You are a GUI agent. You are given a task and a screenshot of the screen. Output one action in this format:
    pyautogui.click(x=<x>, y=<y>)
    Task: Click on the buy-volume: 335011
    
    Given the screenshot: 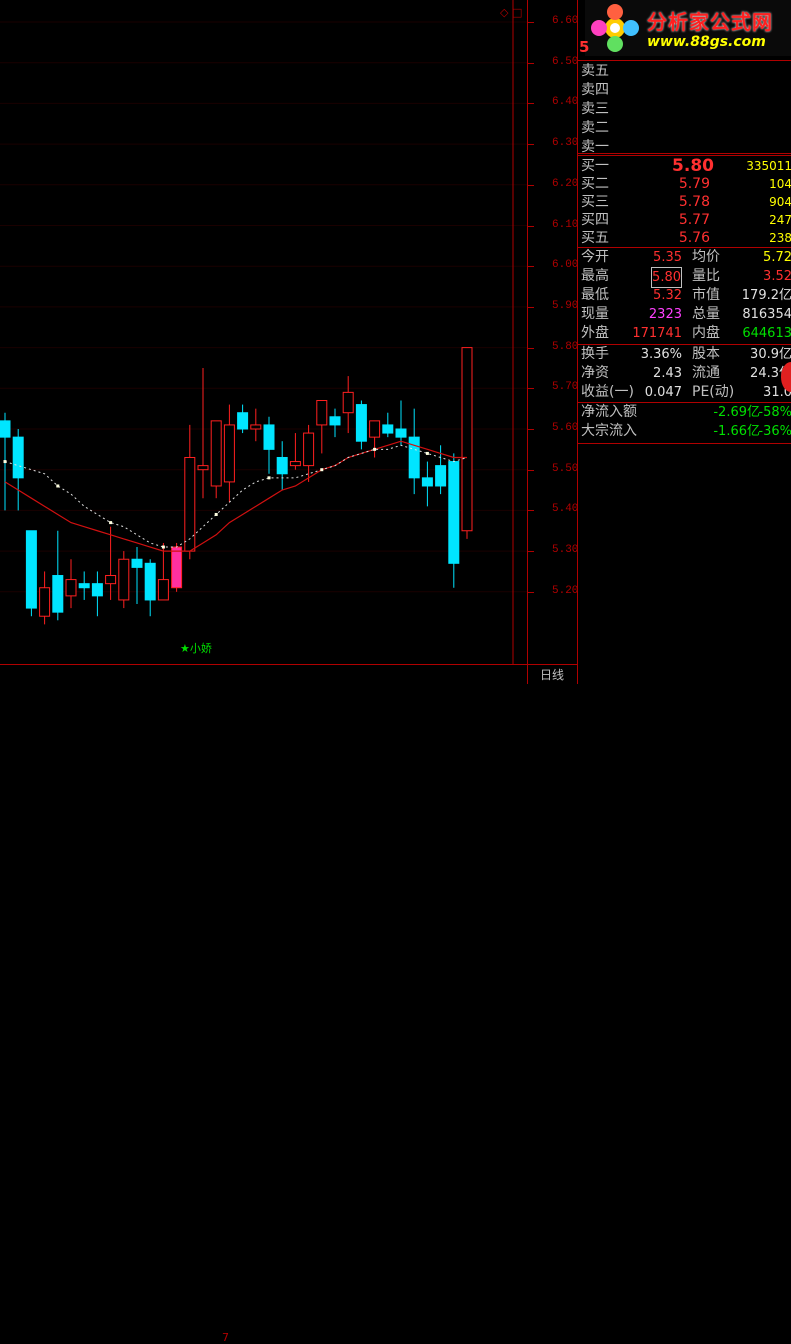 What is the action you would take?
    pyautogui.click(x=768, y=166)
    